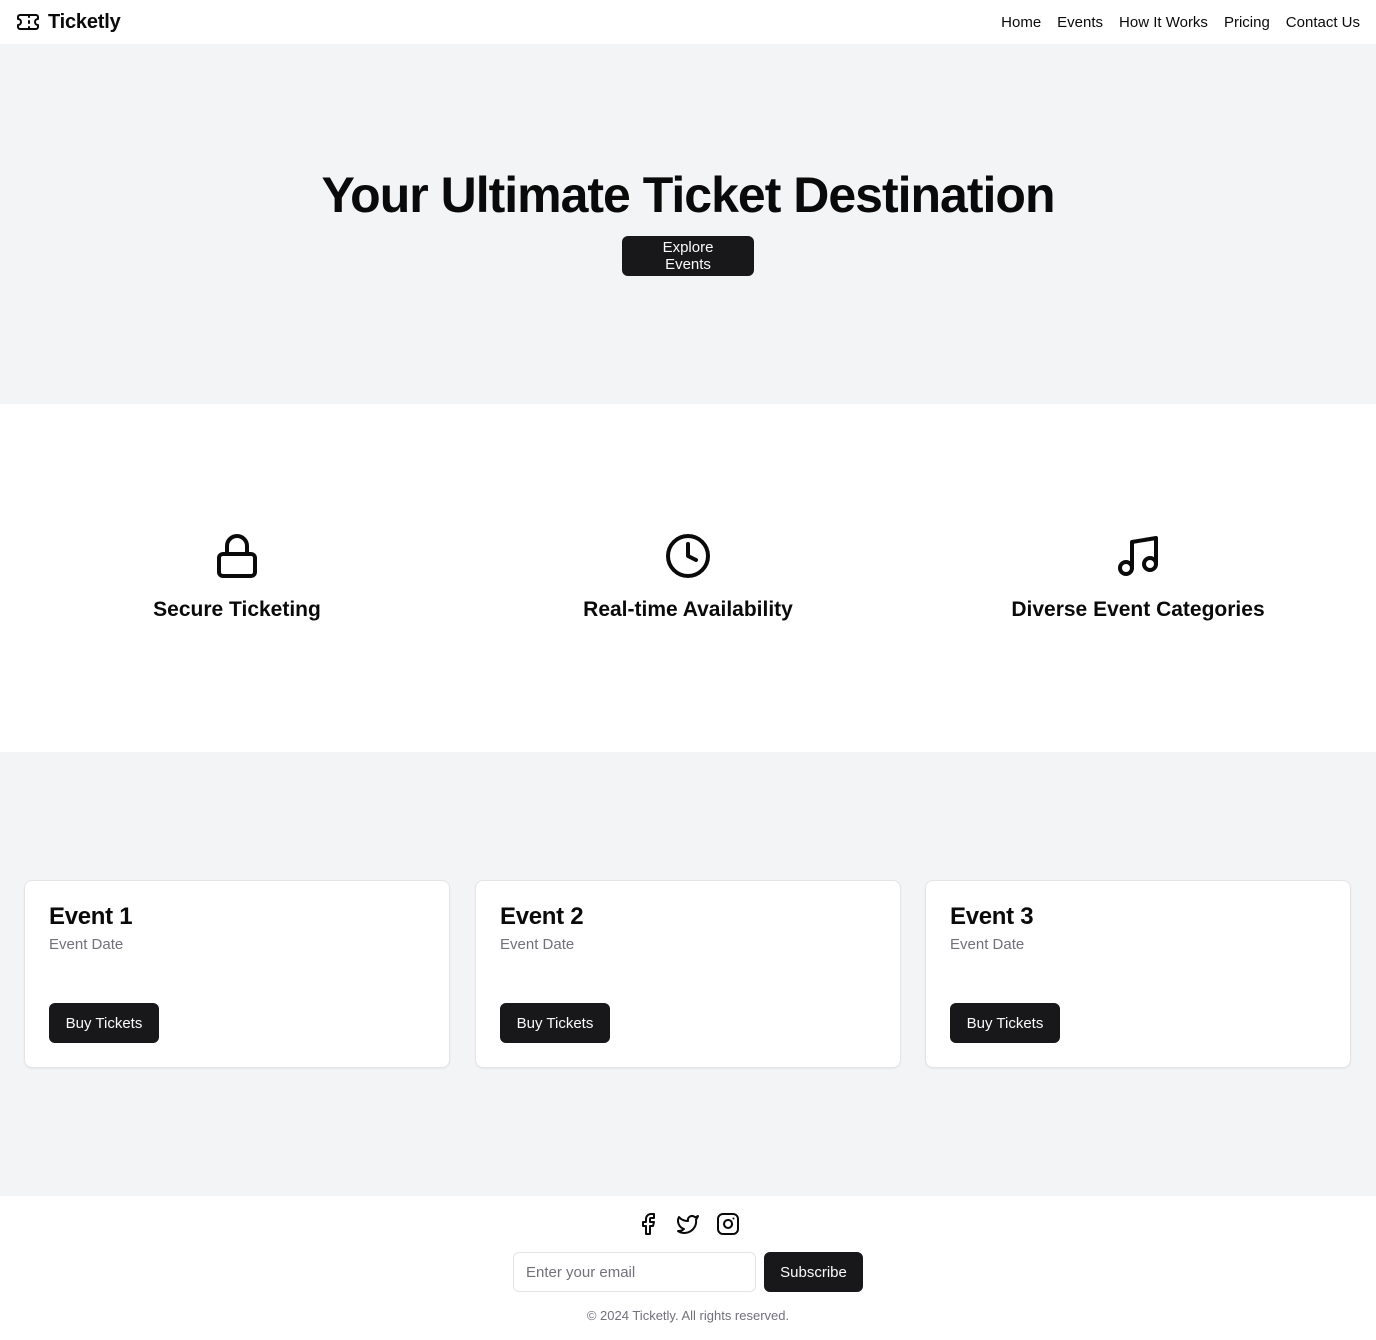  I want to click on twitter-link, so click(688, 1224).